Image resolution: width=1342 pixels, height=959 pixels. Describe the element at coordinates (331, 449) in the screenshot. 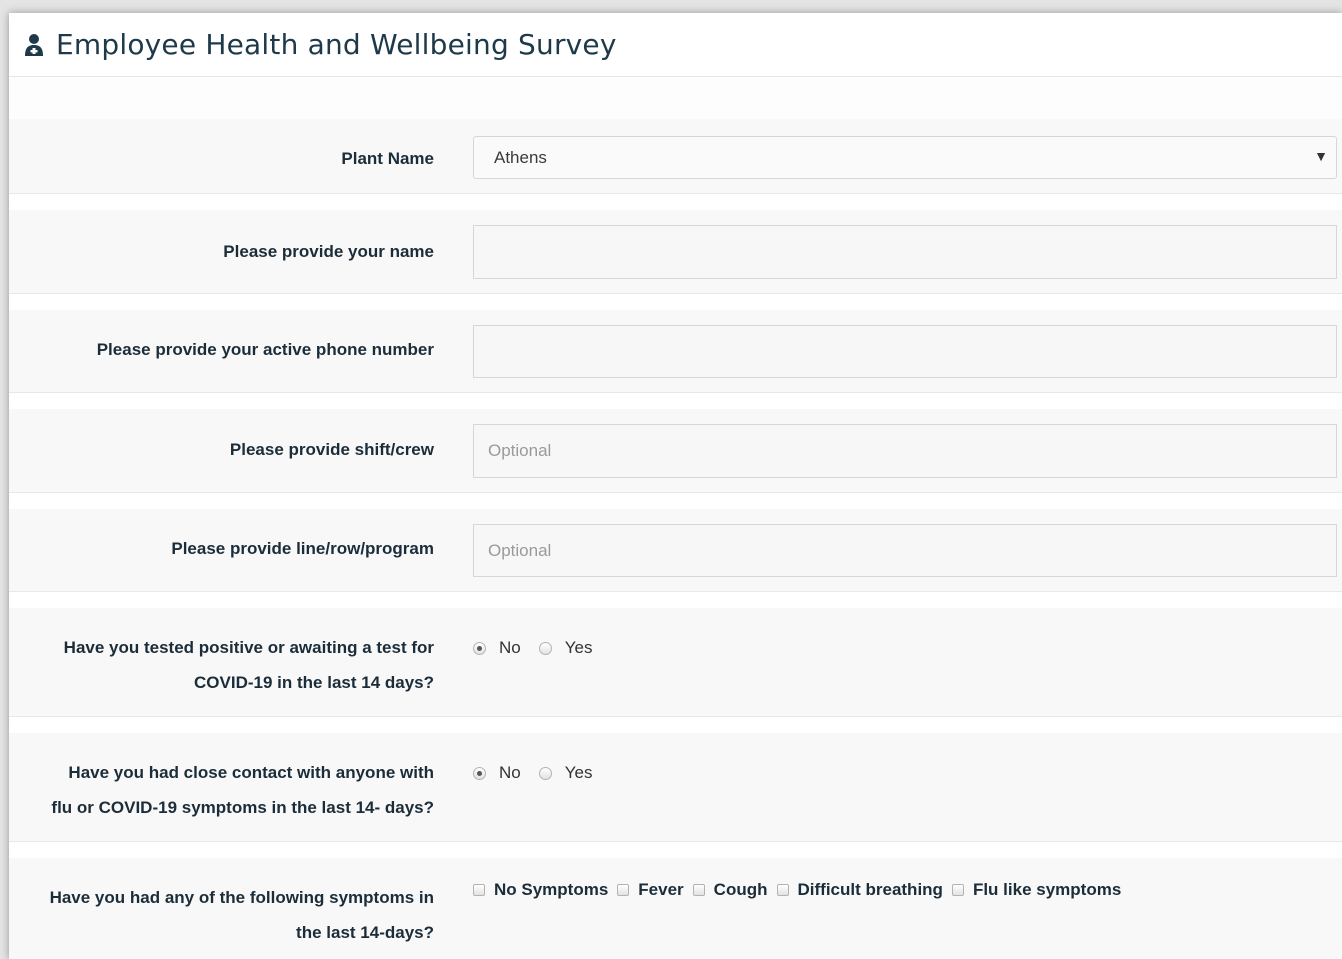

I see `shift-label: Please provide shift/crew` at that location.